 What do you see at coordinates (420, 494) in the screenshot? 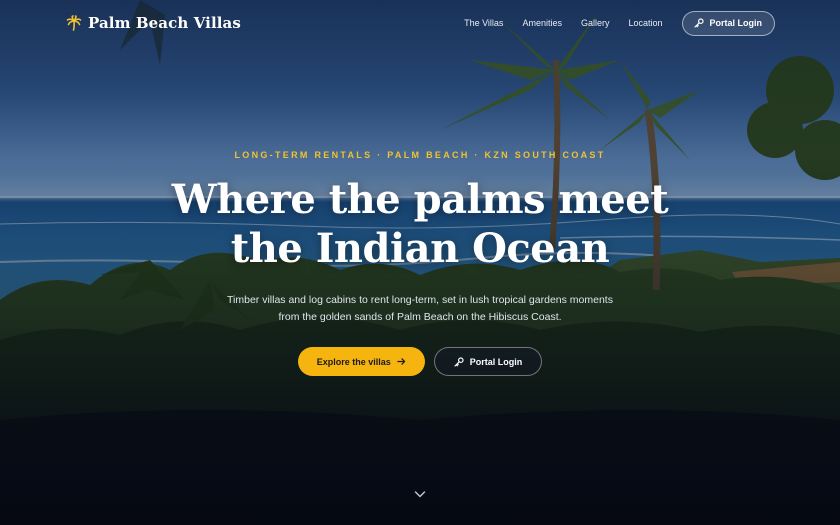
I see `chevron-down-icon` at bounding box center [420, 494].